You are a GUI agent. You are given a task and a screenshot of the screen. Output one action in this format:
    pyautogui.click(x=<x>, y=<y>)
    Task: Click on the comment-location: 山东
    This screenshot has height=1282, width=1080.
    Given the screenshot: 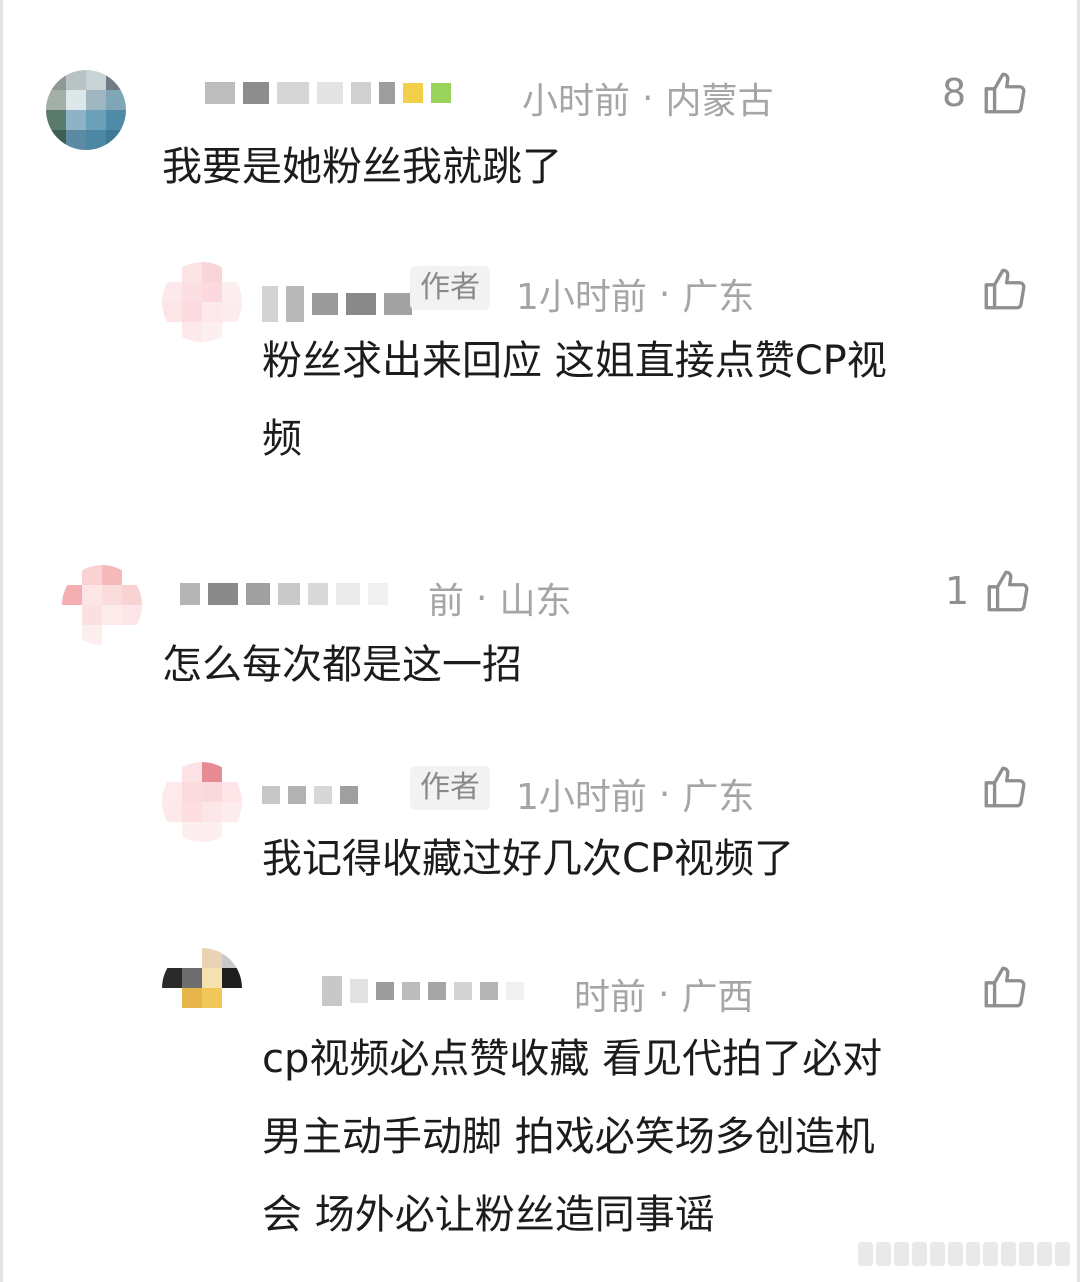 What is the action you would take?
    pyautogui.click(x=535, y=601)
    